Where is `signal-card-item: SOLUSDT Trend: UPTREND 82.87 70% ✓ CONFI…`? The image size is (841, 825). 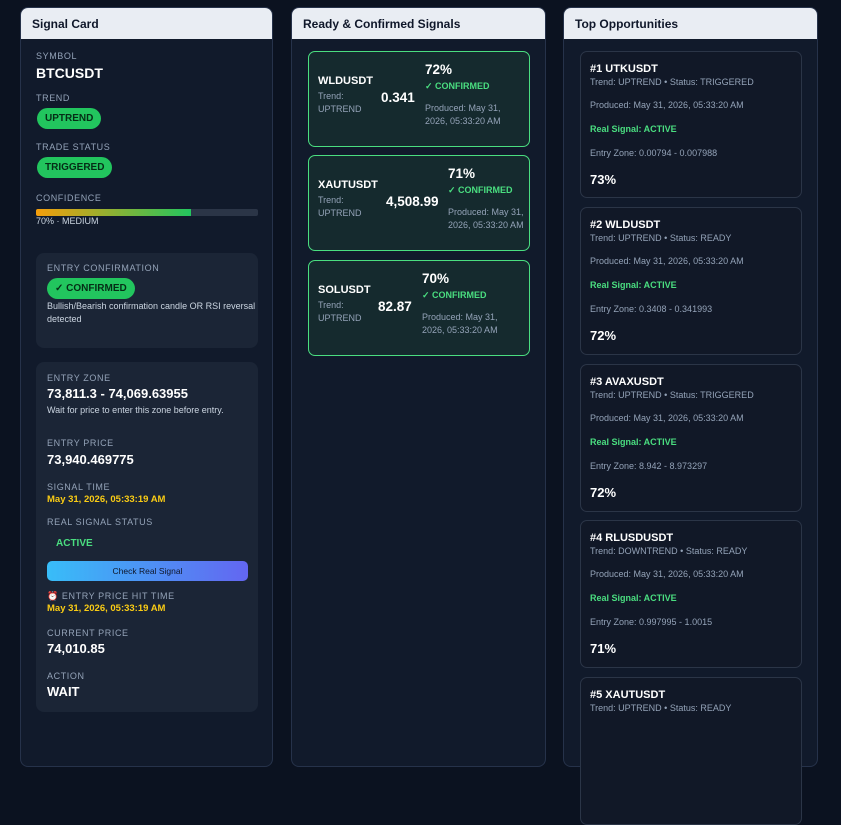 signal-card-item: SOLUSDT Trend: UPTREND 82.87 70% ✓ CONFI… is located at coordinates (419, 308).